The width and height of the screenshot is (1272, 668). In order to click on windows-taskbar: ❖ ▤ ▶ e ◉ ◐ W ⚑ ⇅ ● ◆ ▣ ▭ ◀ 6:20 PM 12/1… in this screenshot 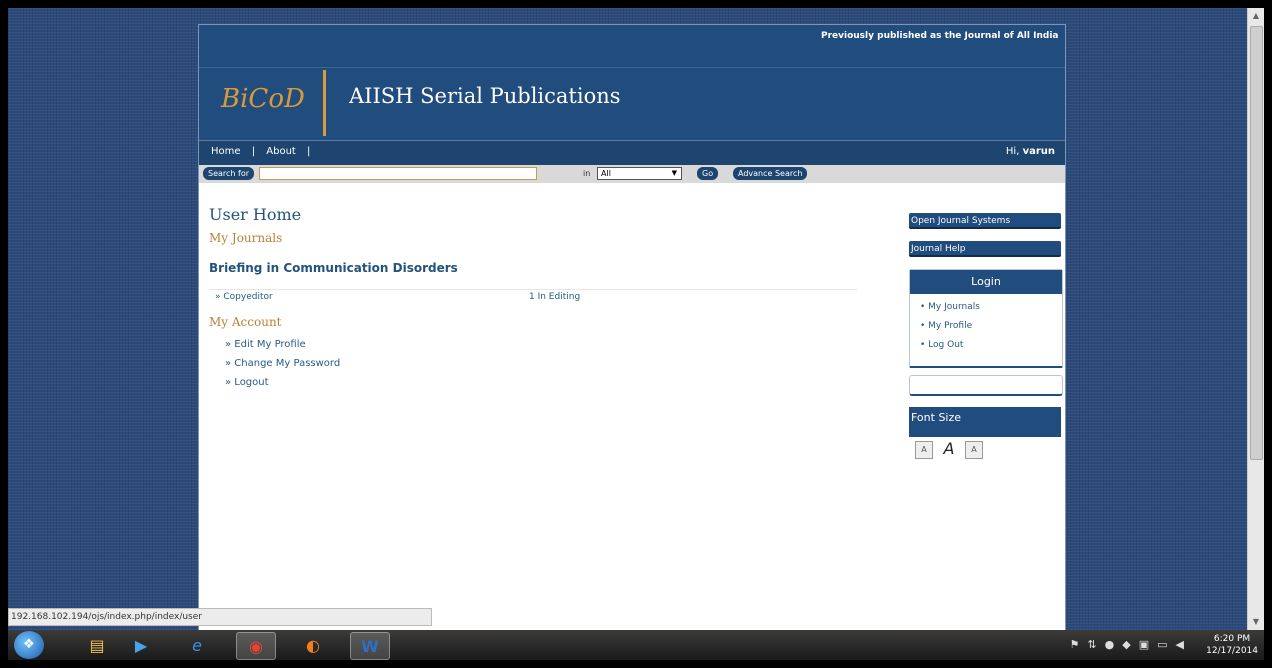, I will do `click(636, 645)`.